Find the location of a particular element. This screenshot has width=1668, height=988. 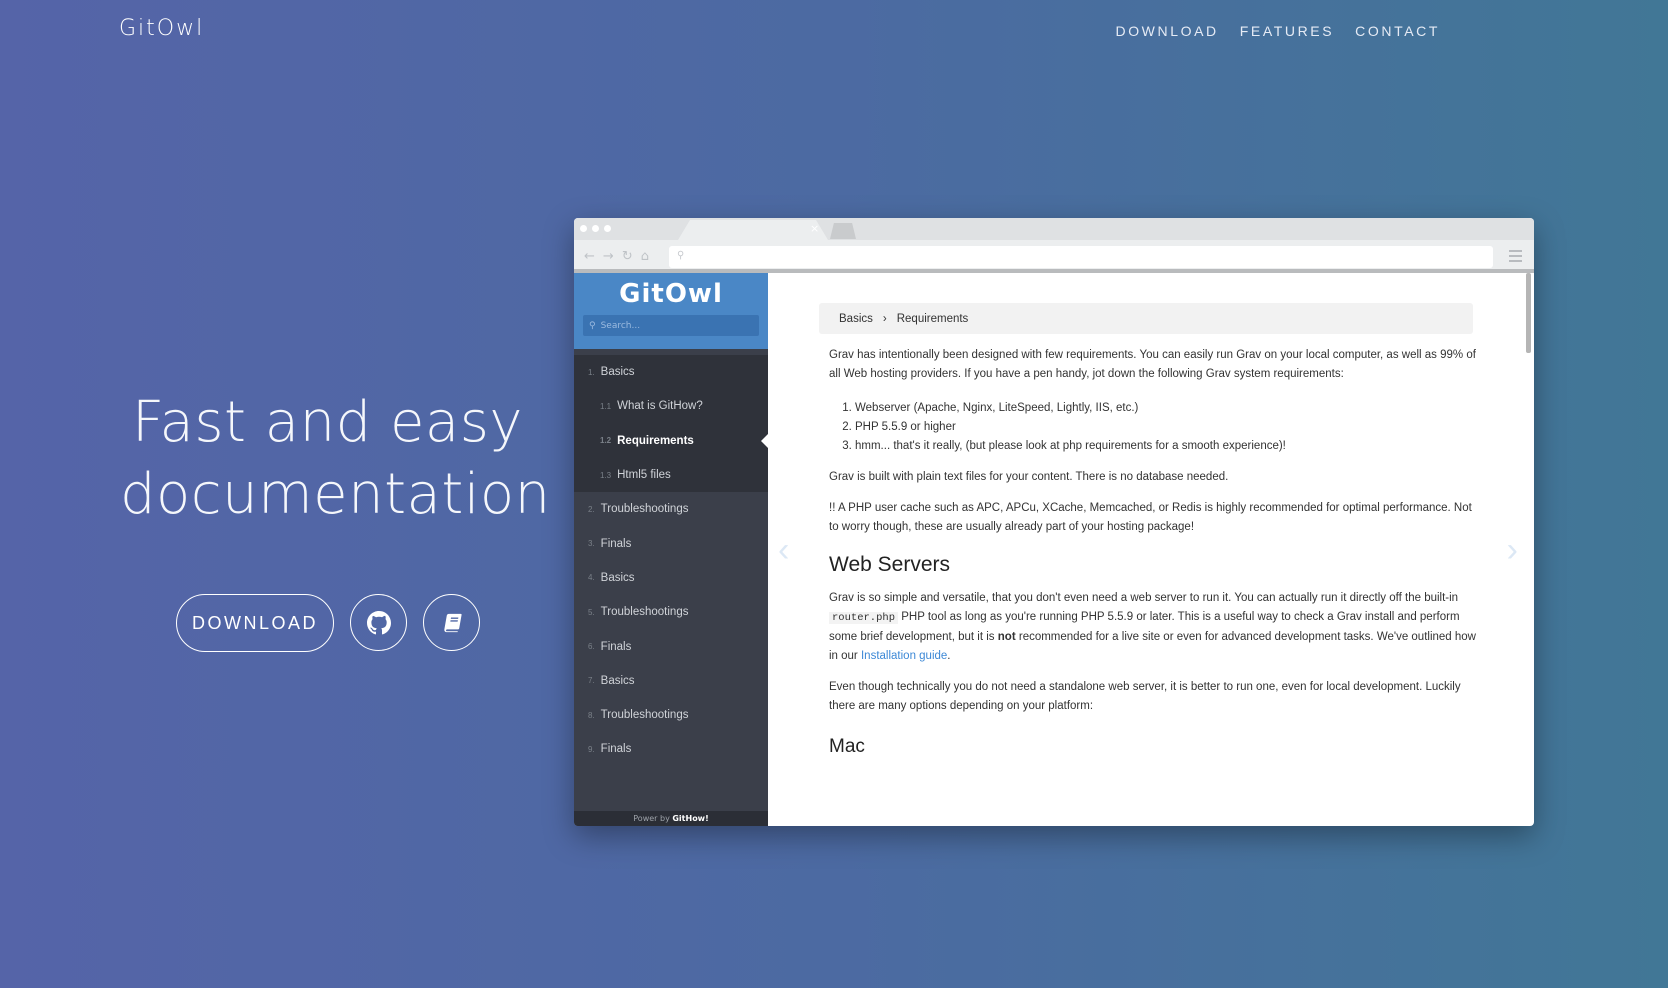

browser-nav-buttons: ← → ↻ ⌂ is located at coordinates (616, 256).